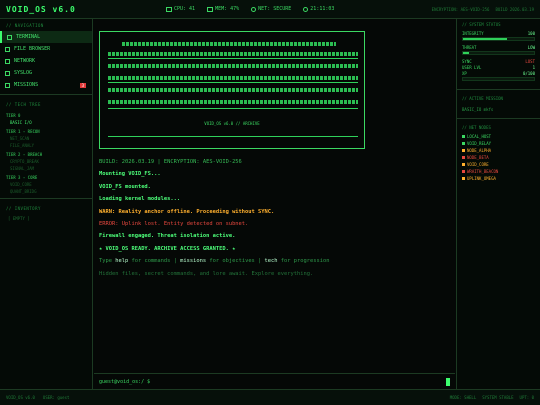 The width and height of the screenshot is (540, 405). Describe the element at coordinates (46, 61) in the screenshot. I see `sidebar-item-network: NETWORK` at that location.